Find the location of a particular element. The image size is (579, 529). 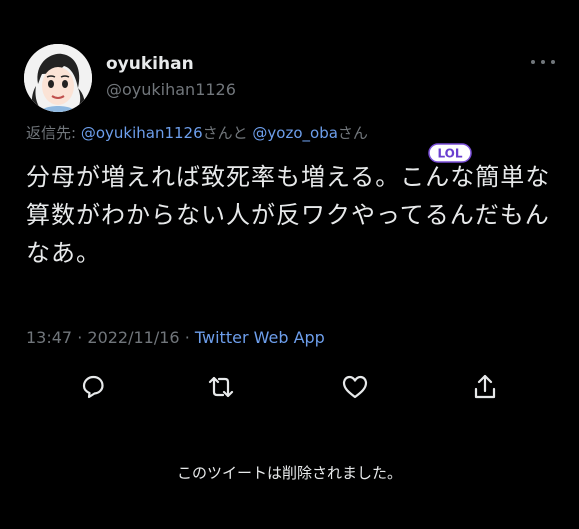

reply-button is located at coordinates (93, 387).